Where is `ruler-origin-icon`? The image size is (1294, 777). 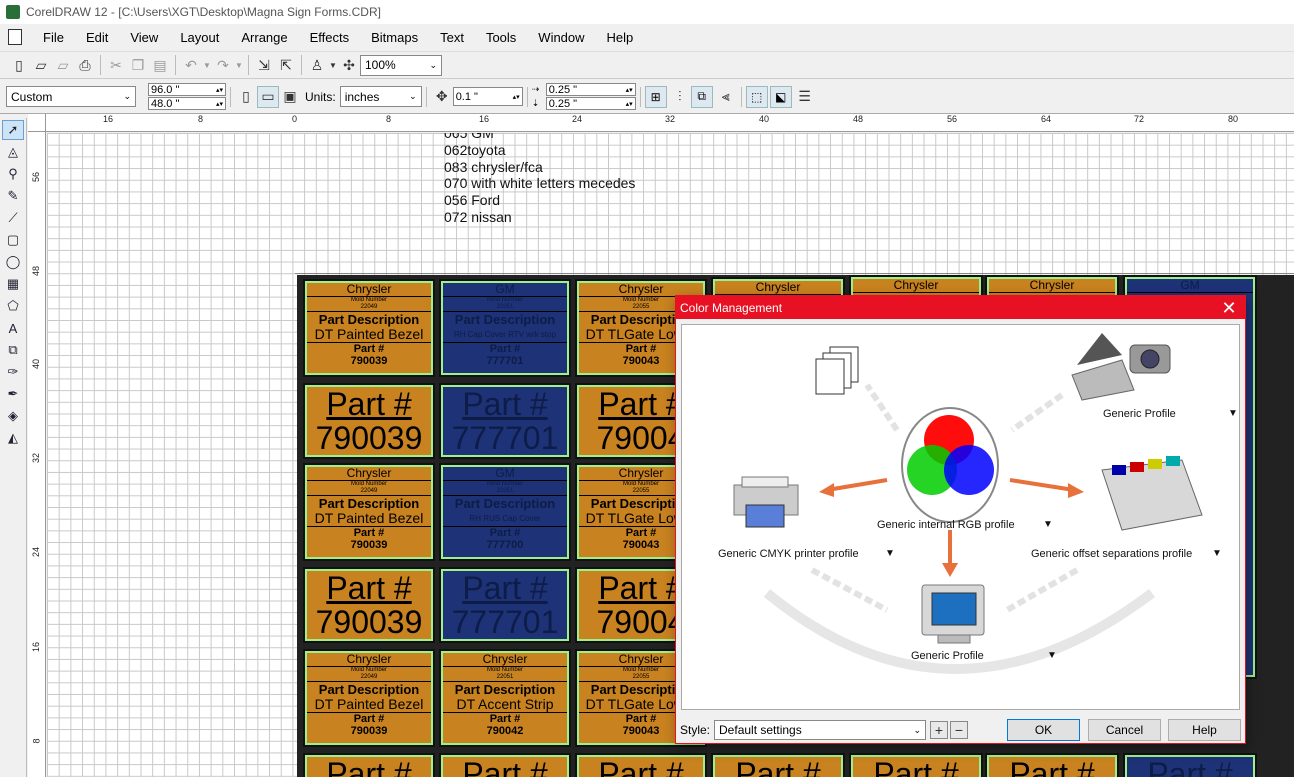
ruler-origin-icon is located at coordinates (37, 123).